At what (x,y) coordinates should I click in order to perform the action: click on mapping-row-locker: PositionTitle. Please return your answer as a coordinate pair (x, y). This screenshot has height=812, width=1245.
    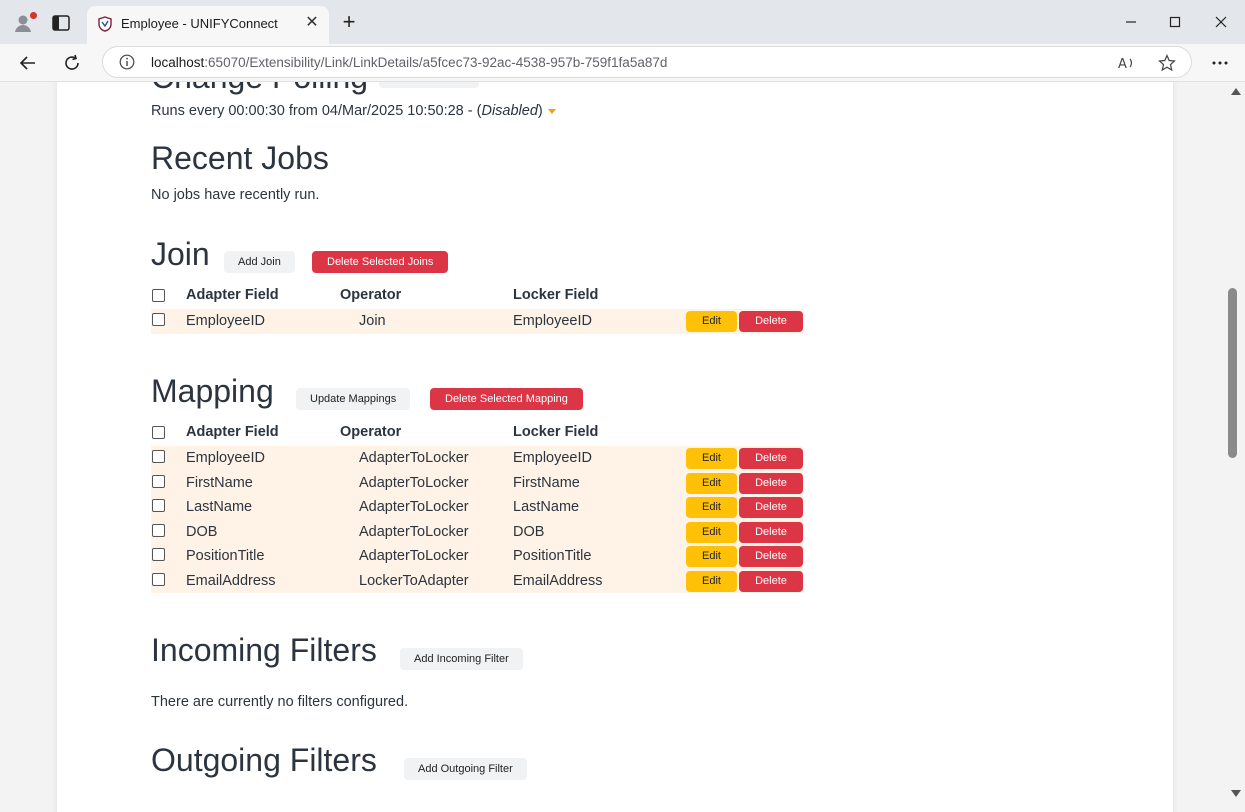
    Looking at the image, I should click on (552, 556).